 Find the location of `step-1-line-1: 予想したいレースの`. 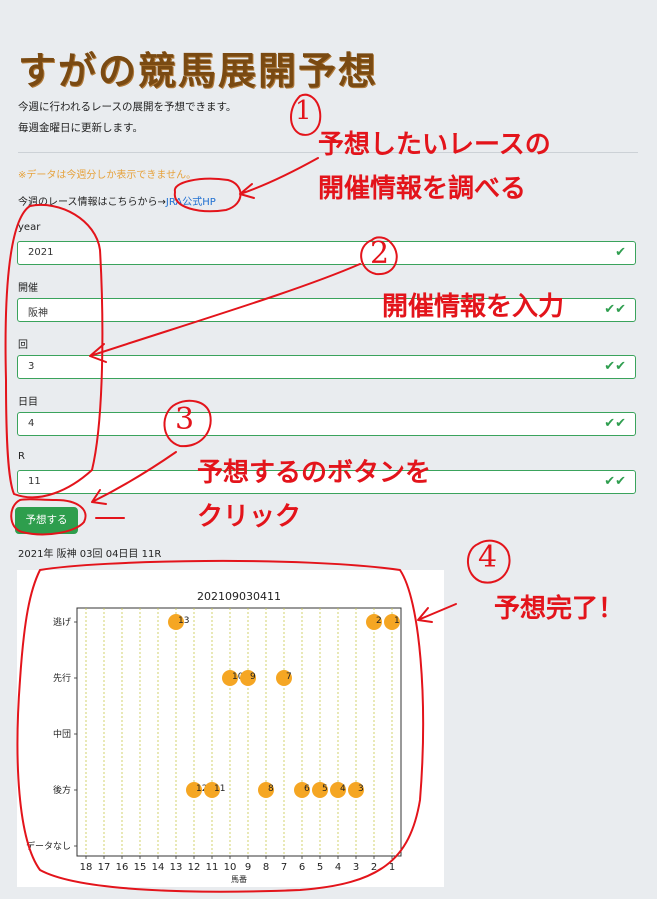

step-1-line-1: 予想したいレースの is located at coordinates (434, 145).